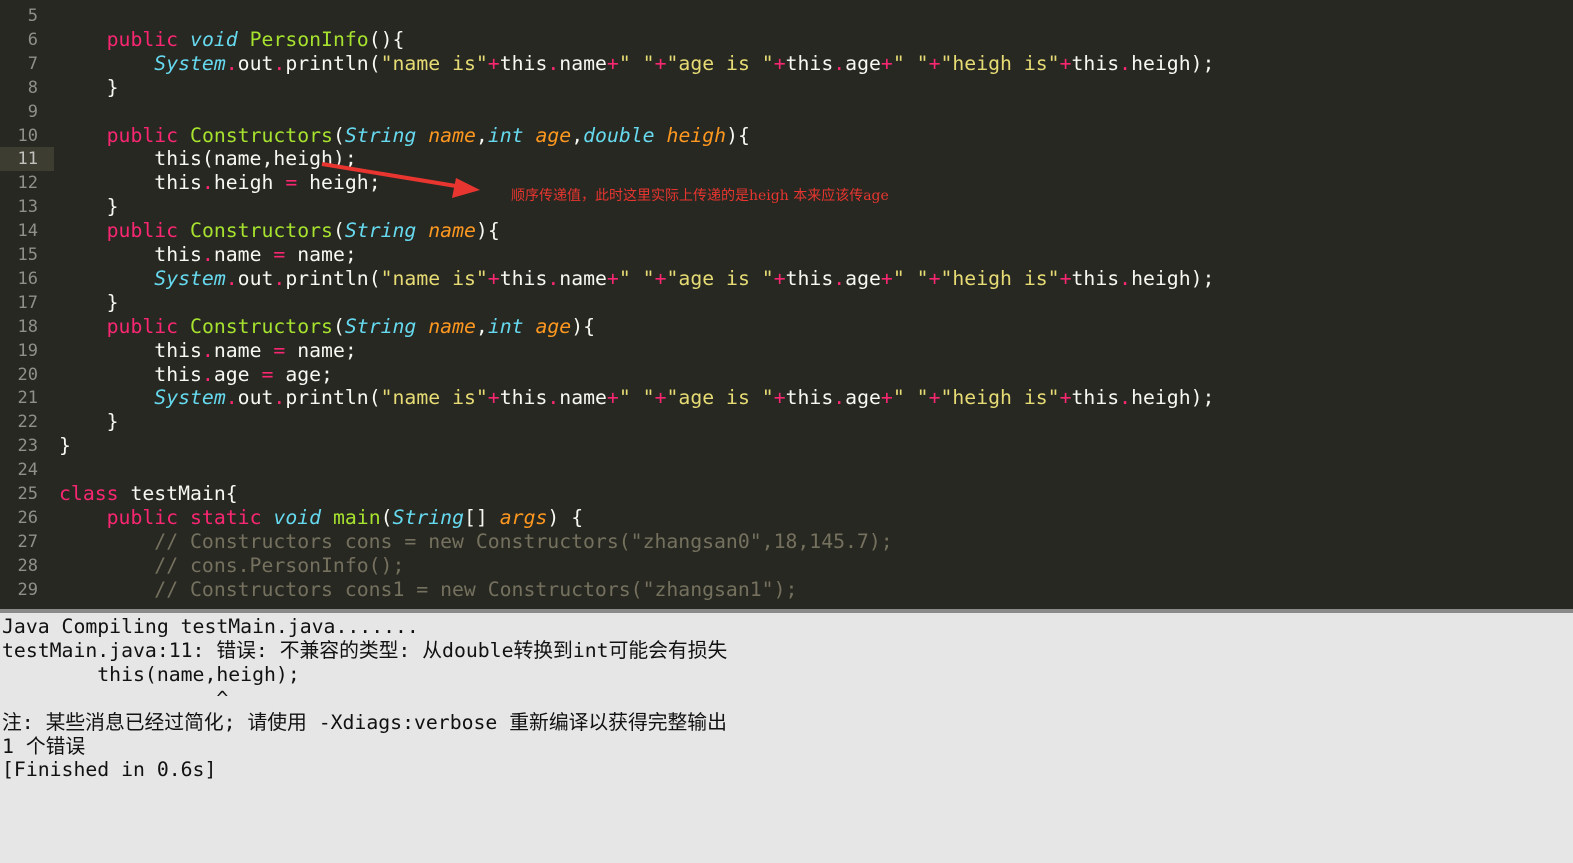  I want to click on code-token: void, so click(297, 517).